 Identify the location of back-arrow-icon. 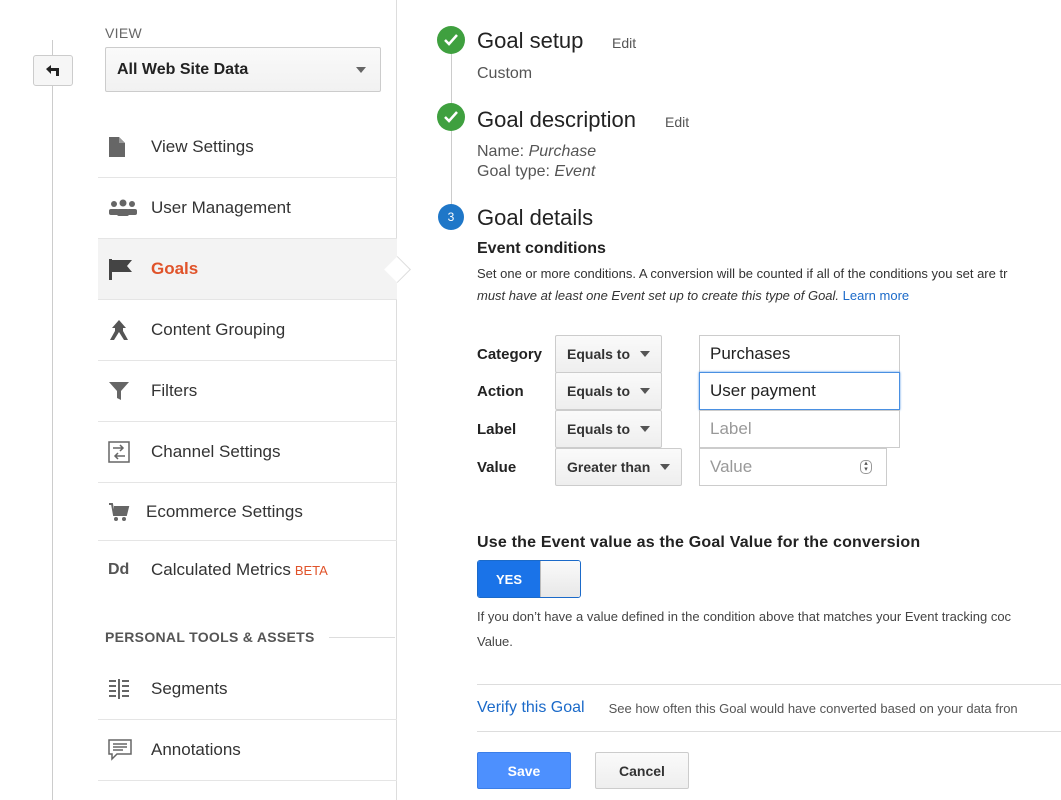
(52, 70).